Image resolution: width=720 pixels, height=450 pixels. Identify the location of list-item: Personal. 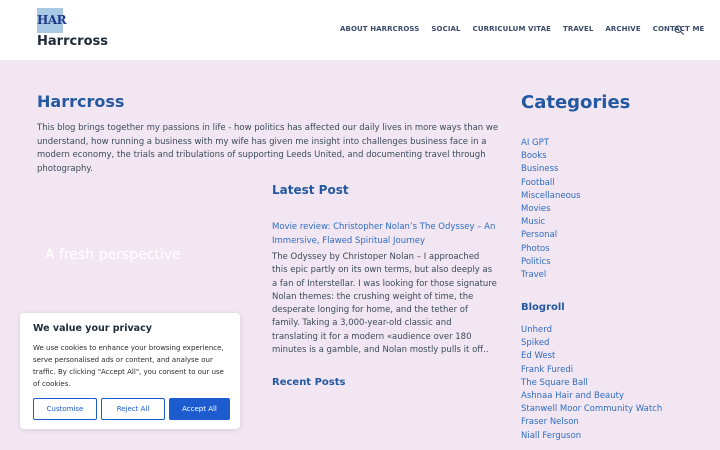
(551, 235).